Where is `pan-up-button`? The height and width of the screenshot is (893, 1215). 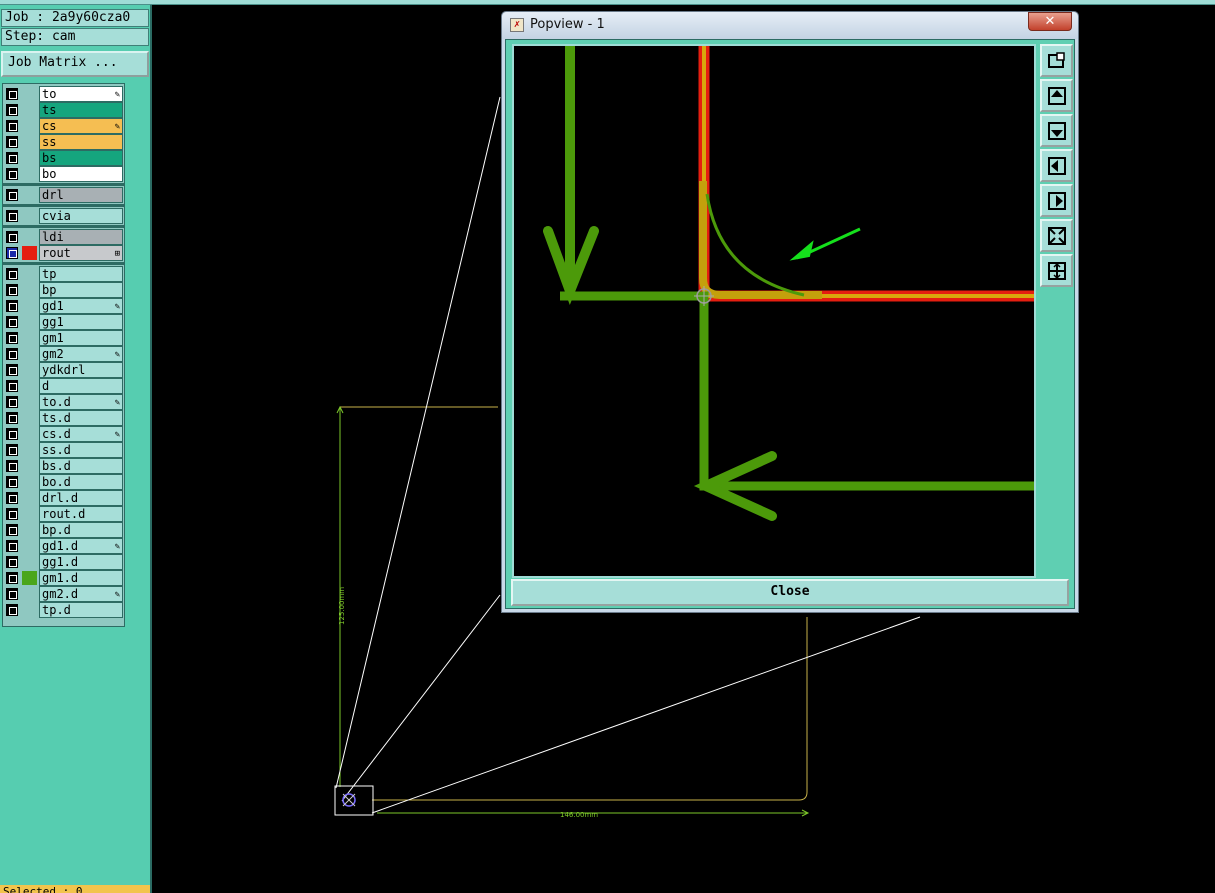 pan-up-button is located at coordinates (1056, 95).